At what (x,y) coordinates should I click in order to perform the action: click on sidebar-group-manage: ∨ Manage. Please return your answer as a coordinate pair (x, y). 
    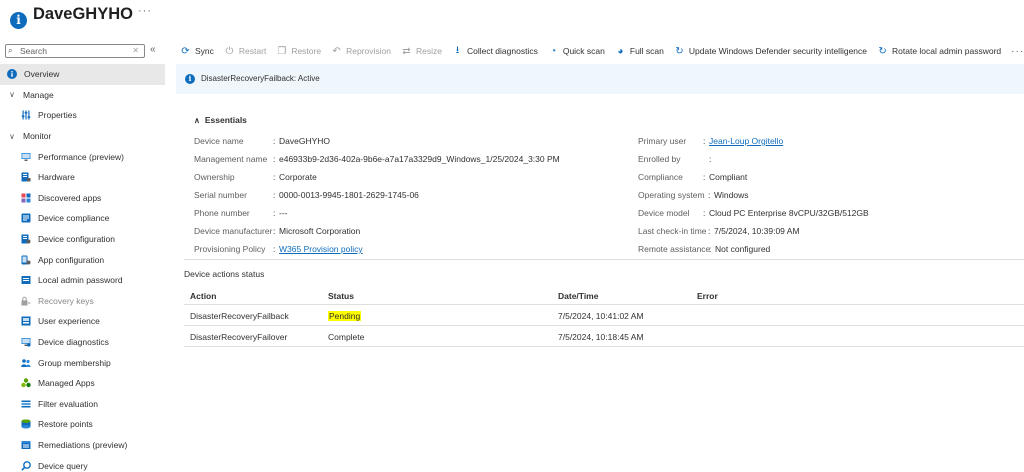
    Looking at the image, I should click on (82, 95).